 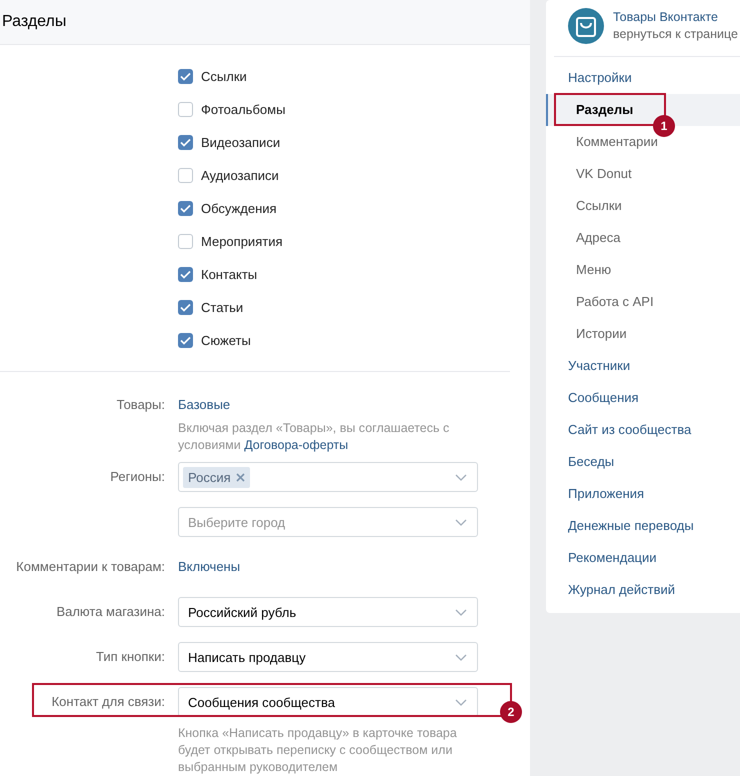 What do you see at coordinates (140, 404) in the screenshot?
I see `field-label: Товары:` at bounding box center [140, 404].